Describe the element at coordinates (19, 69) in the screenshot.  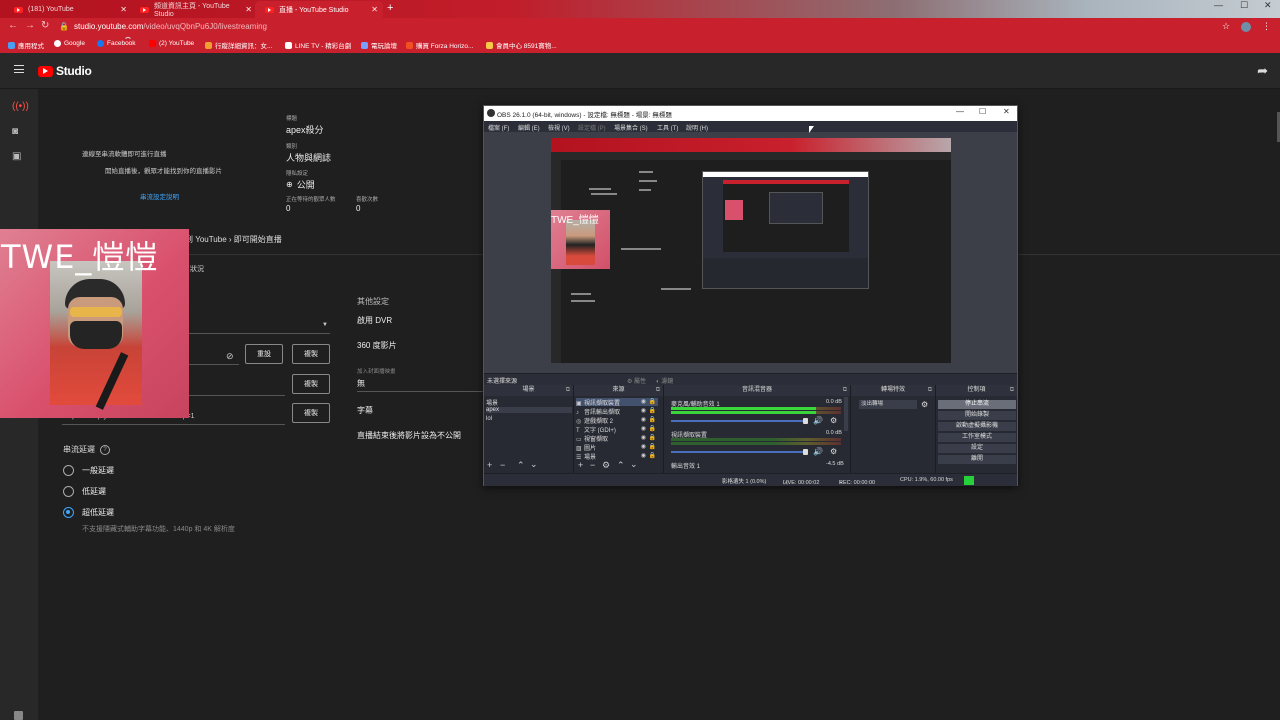
I see `menu-hamburger-icon` at that location.